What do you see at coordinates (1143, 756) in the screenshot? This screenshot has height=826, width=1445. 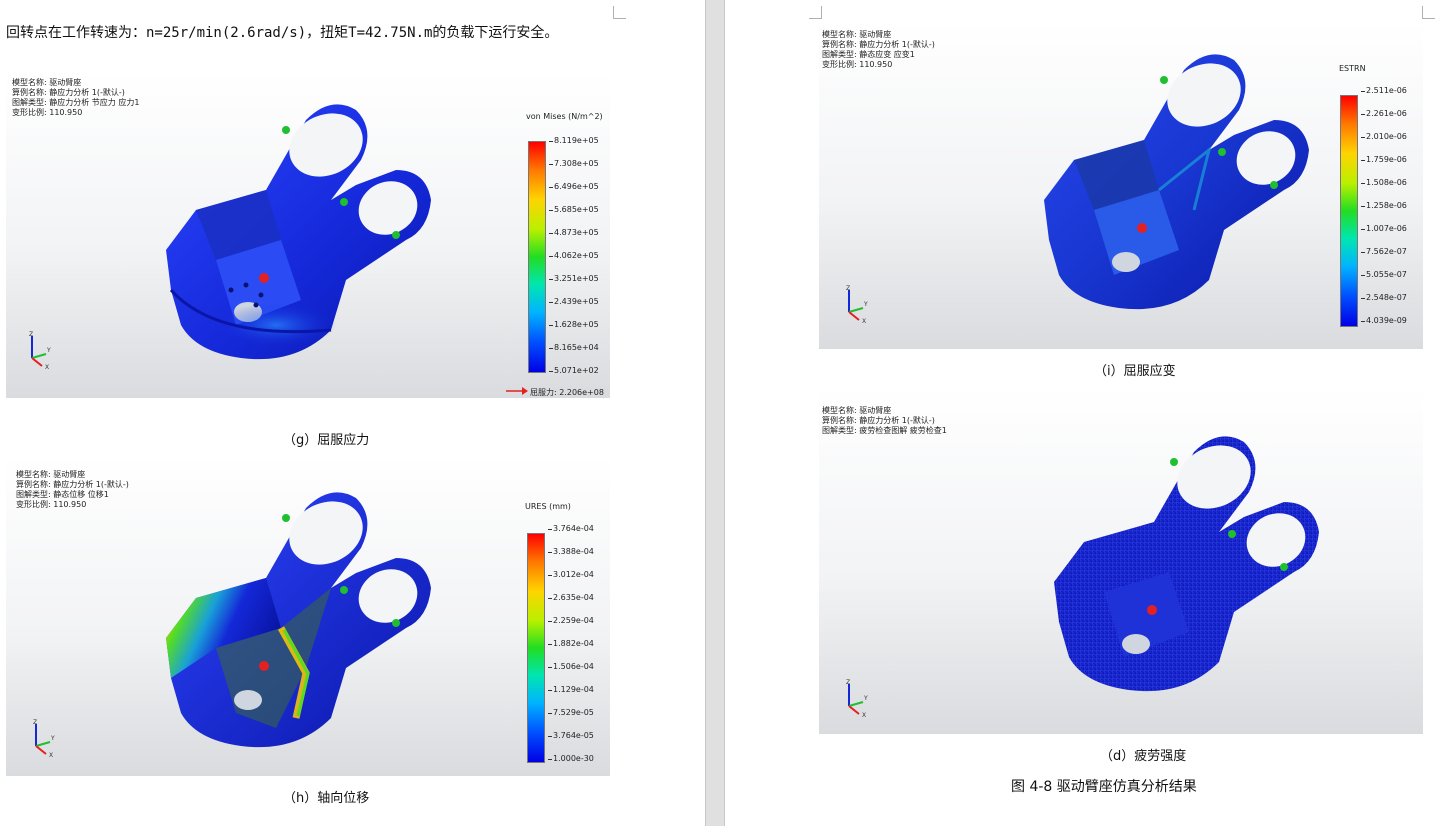 I see `panel-caption: （d）疲劳强度` at bounding box center [1143, 756].